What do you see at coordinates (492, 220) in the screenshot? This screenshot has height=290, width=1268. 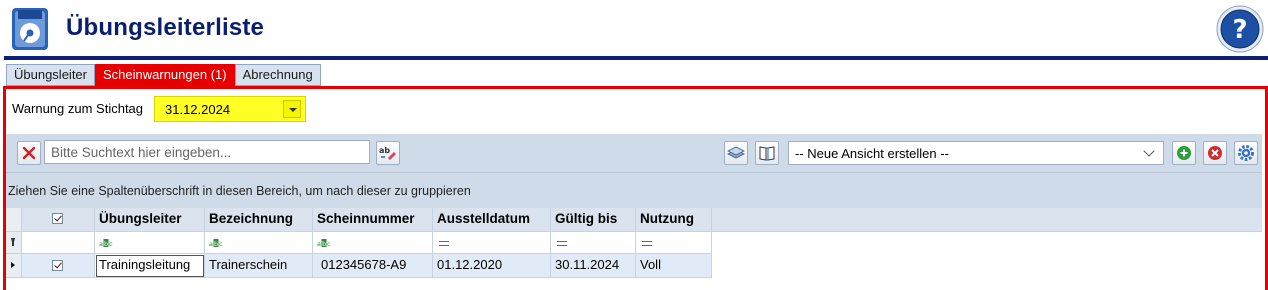 I see `column-header-ausstelldatum: Ausstelldatum` at bounding box center [492, 220].